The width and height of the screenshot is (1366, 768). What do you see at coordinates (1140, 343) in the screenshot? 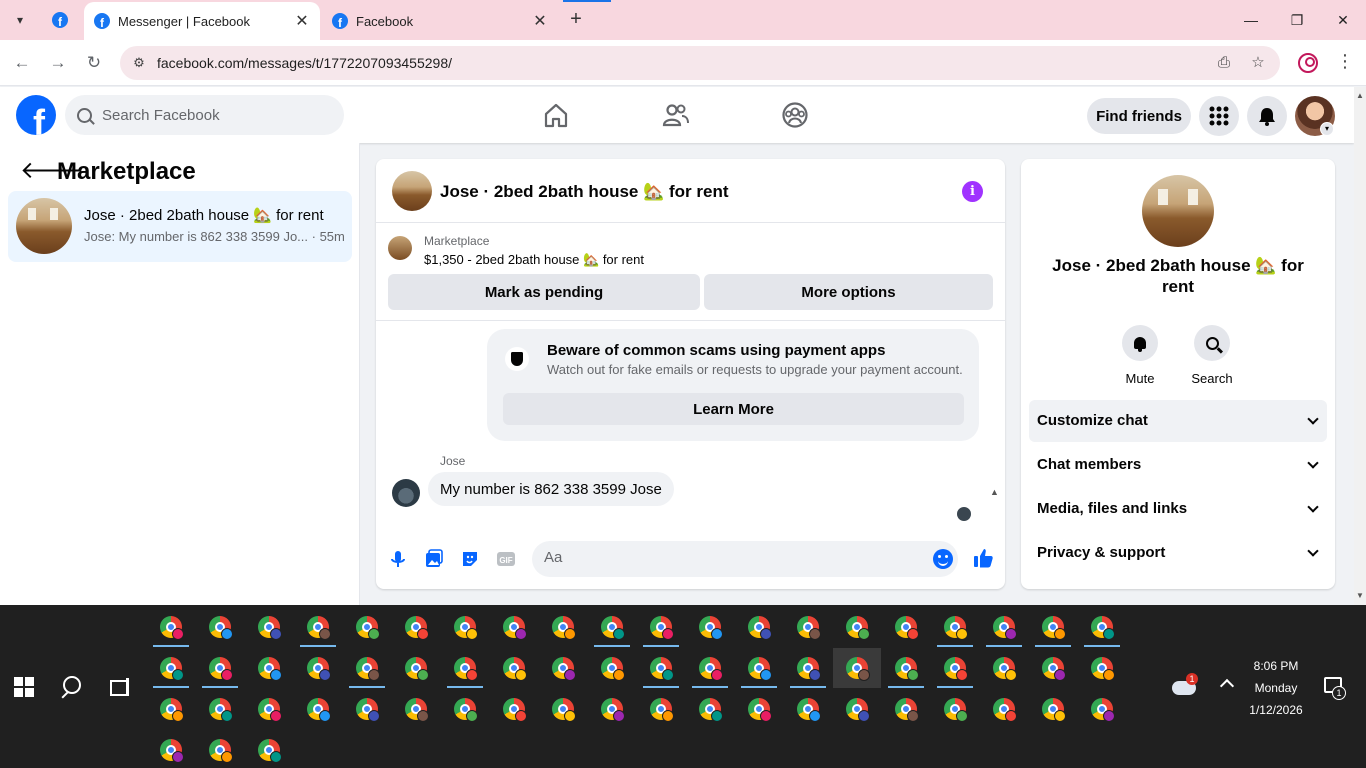
I see `mute-button` at bounding box center [1140, 343].